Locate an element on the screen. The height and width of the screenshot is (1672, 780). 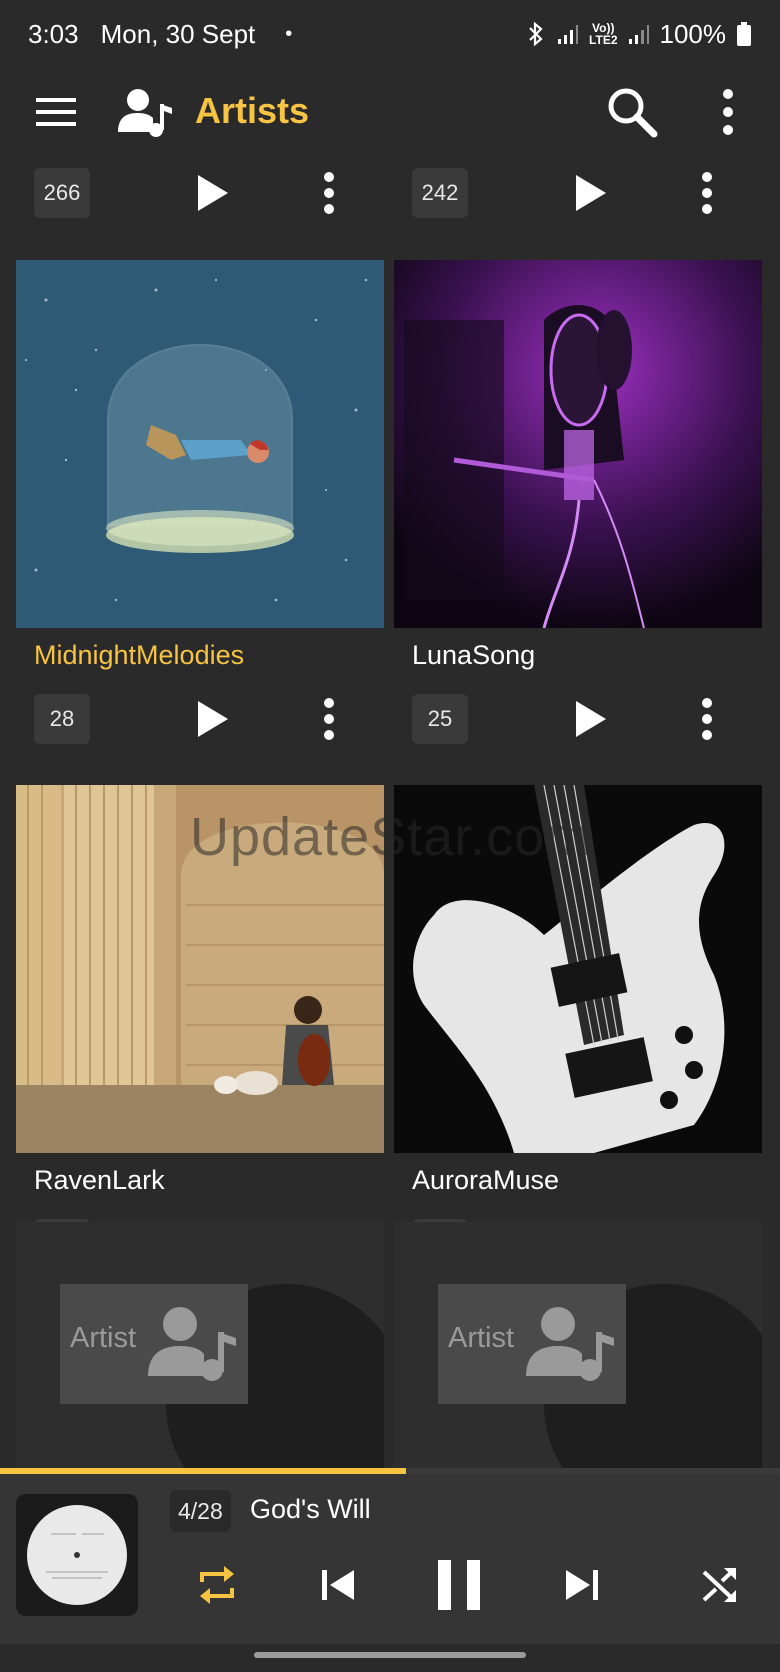
song-count-badge: 28 is located at coordinates (62, 719).